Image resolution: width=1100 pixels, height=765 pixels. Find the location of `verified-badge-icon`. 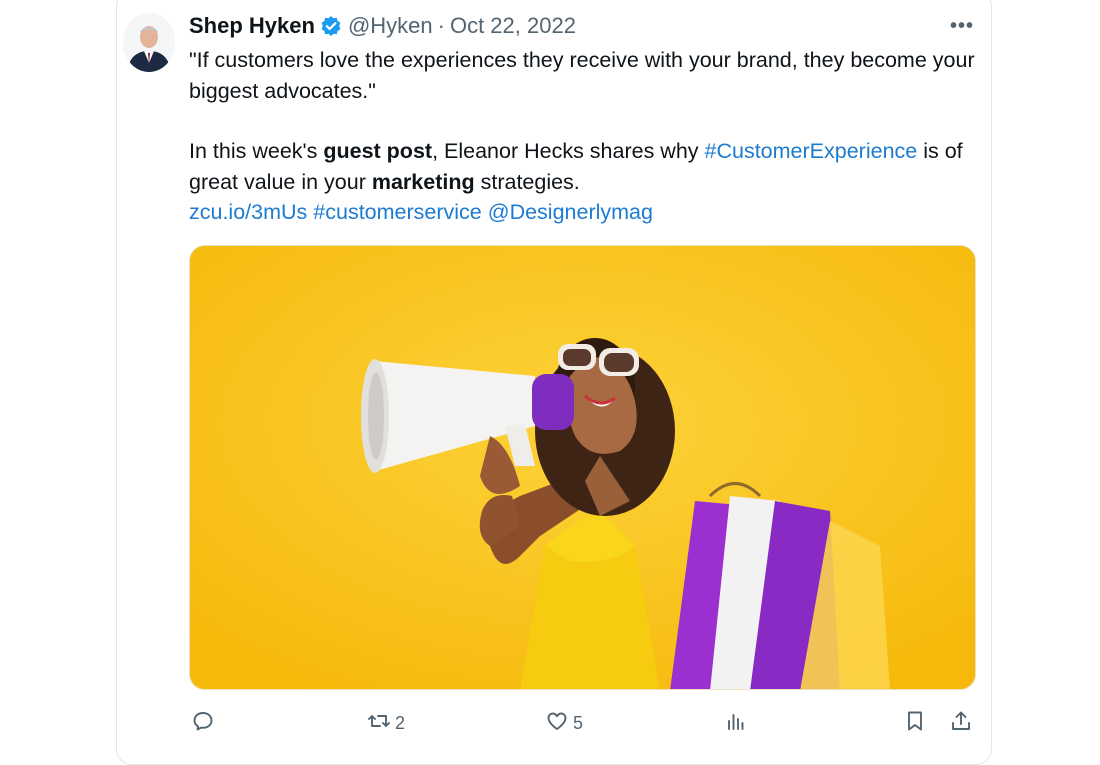

verified-badge-icon is located at coordinates (331, 26).